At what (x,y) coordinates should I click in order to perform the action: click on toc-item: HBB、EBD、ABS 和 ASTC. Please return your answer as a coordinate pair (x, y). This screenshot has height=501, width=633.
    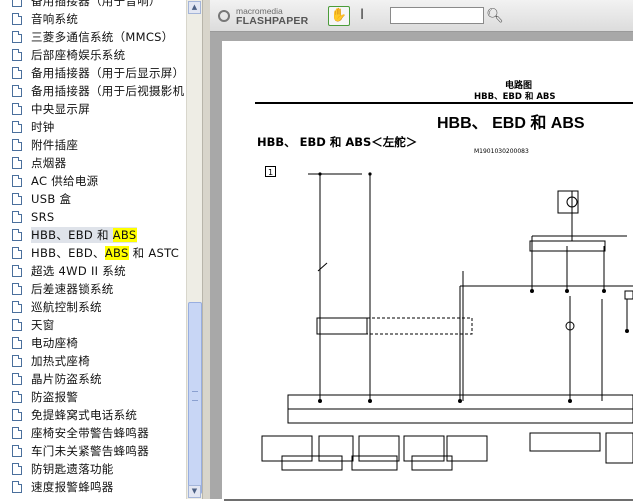
    Looking at the image, I should click on (93, 253).